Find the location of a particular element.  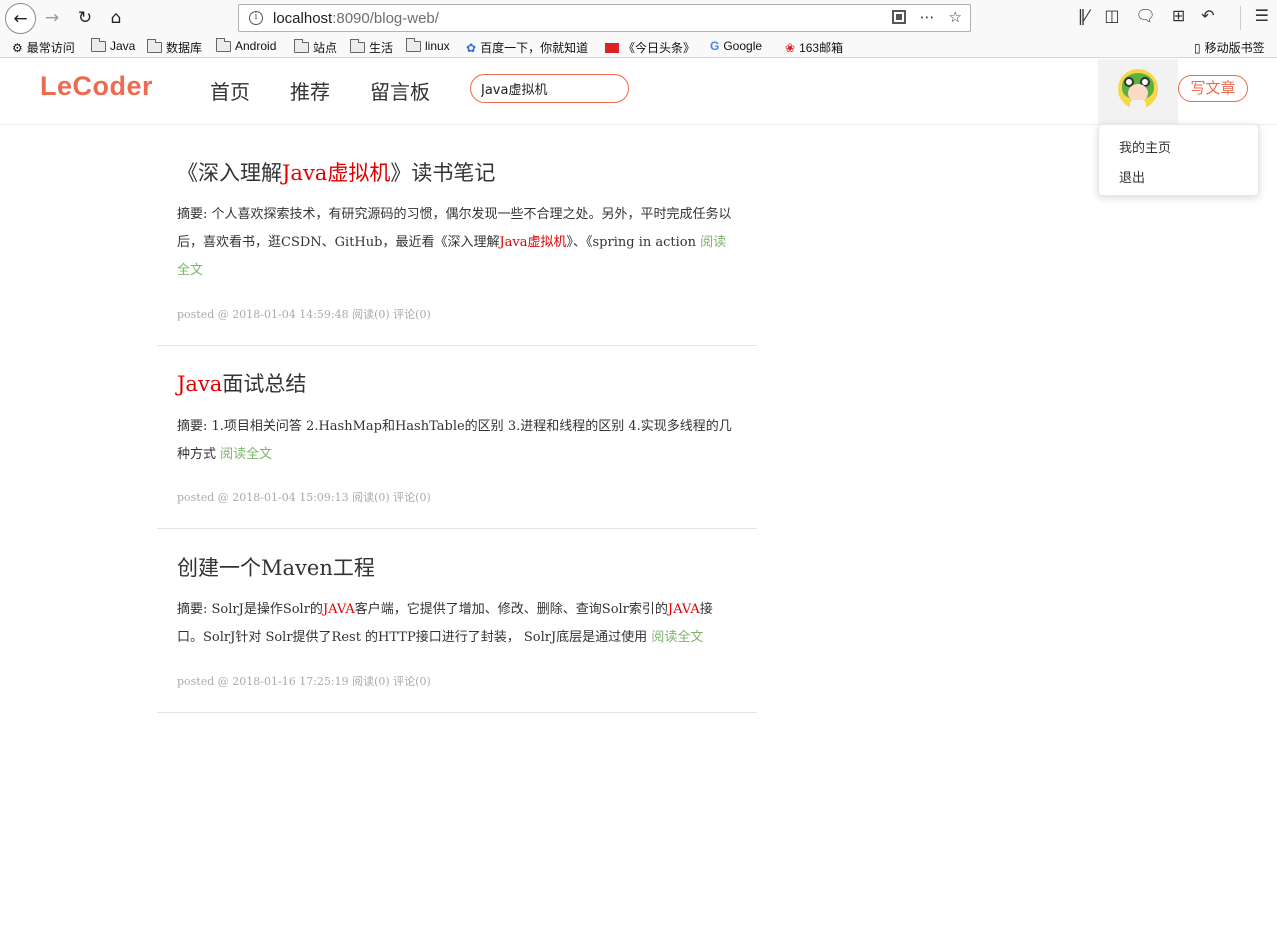

crop-icon: ⊞ is located at coordinates (1178, 15).